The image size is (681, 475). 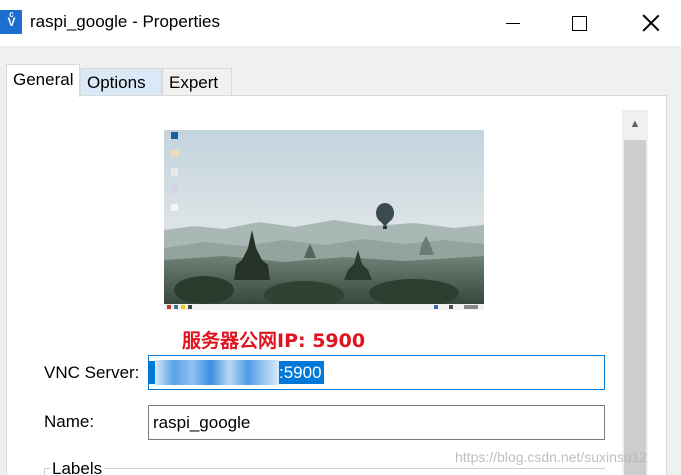 What do you see at coordinates (635, 307) in the screenshot?
I see `scroll-thumb` at bounding box center [635, 307].